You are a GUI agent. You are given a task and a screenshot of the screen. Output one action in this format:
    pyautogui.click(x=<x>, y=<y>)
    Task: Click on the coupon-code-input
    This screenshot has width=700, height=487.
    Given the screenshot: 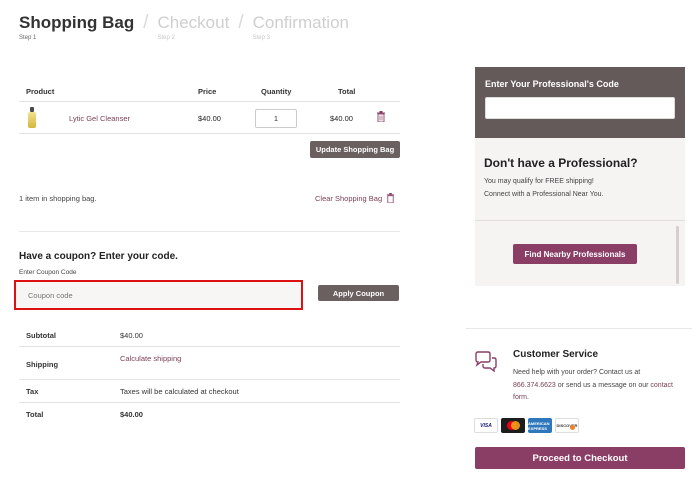 What is the action you would take?
    pyautogui.click(x=158, y=295)
    